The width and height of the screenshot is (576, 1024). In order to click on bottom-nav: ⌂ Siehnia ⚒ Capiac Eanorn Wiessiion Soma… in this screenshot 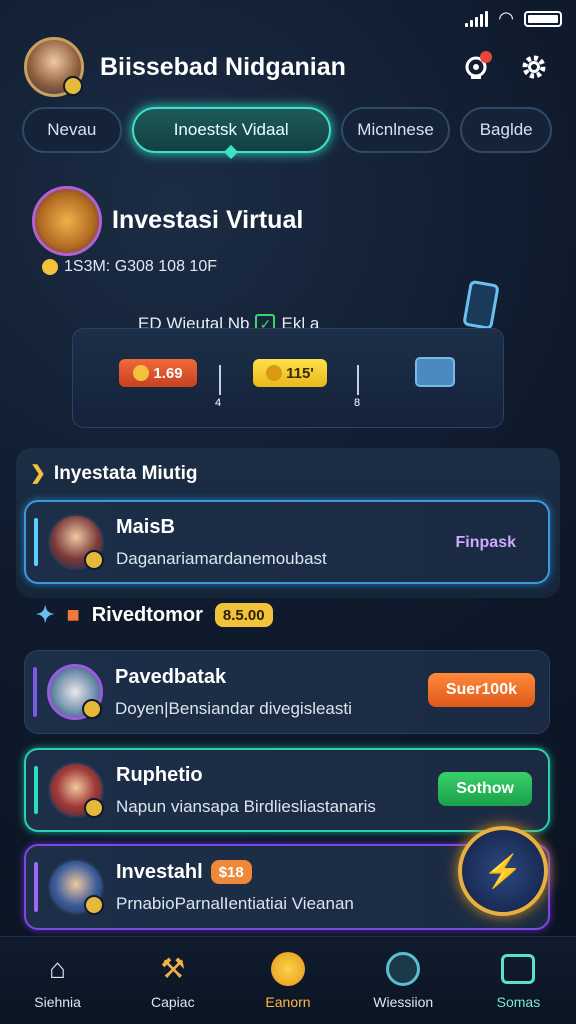, I will do `click(288, 980)`.